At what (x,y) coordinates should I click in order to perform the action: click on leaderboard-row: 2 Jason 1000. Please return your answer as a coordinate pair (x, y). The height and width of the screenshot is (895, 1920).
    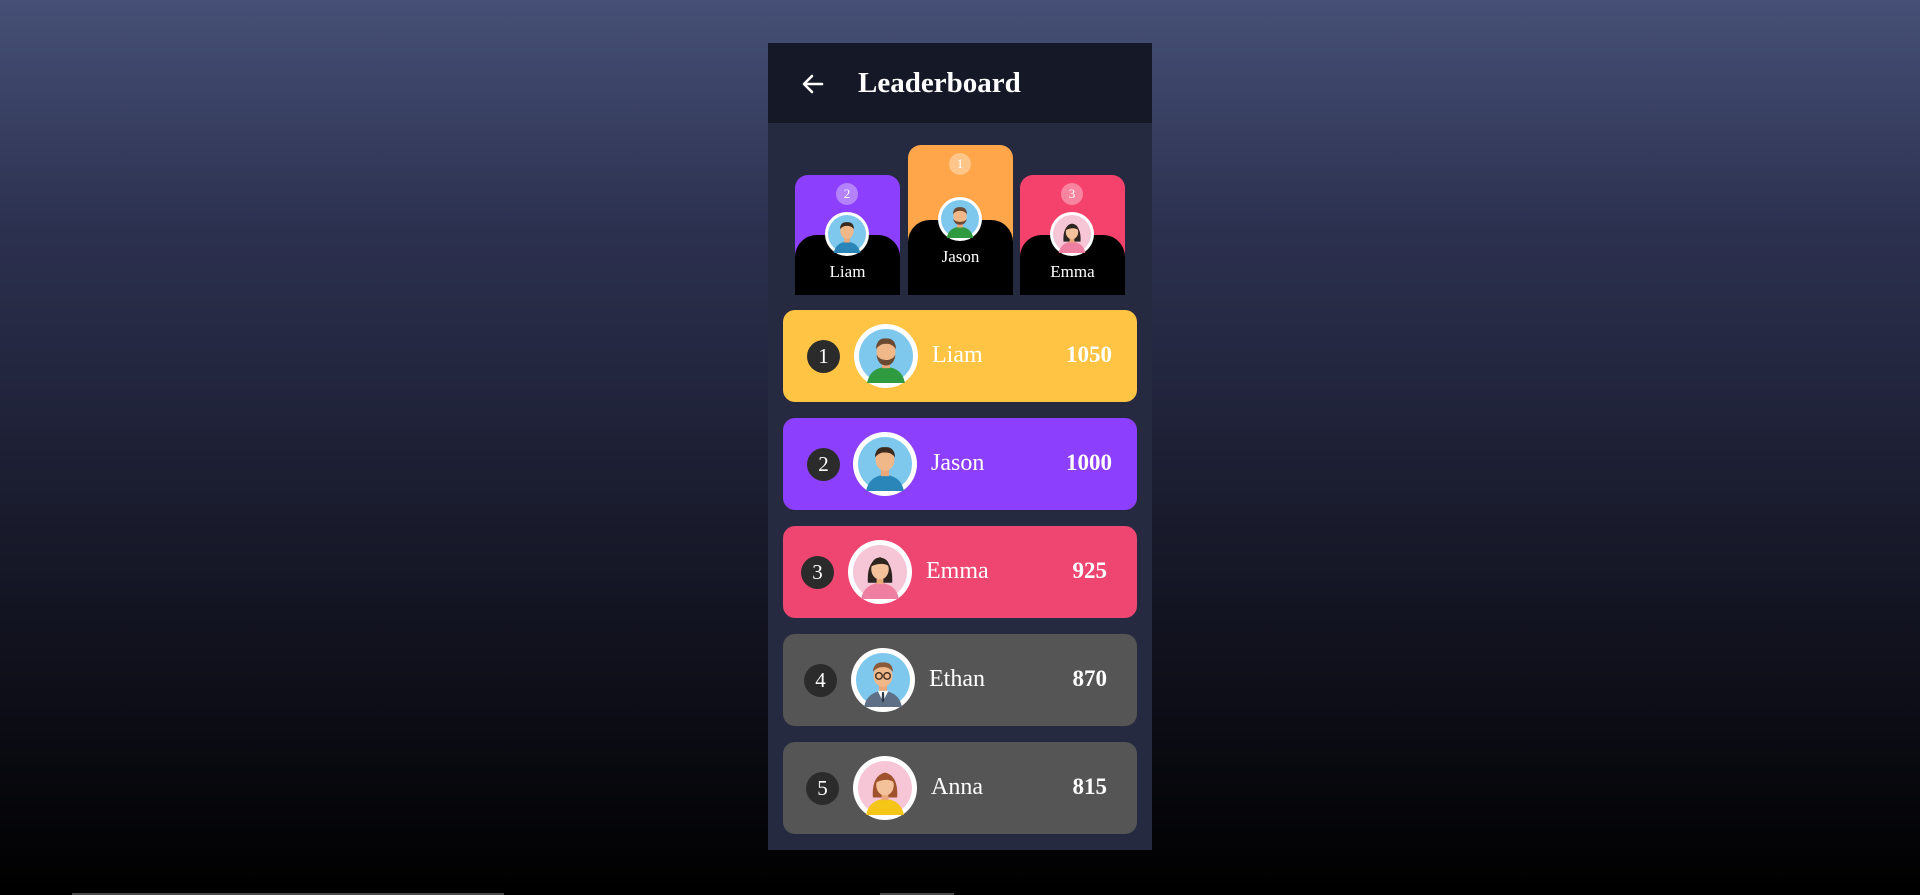
    Looking at the image, I should click on (960, 464).